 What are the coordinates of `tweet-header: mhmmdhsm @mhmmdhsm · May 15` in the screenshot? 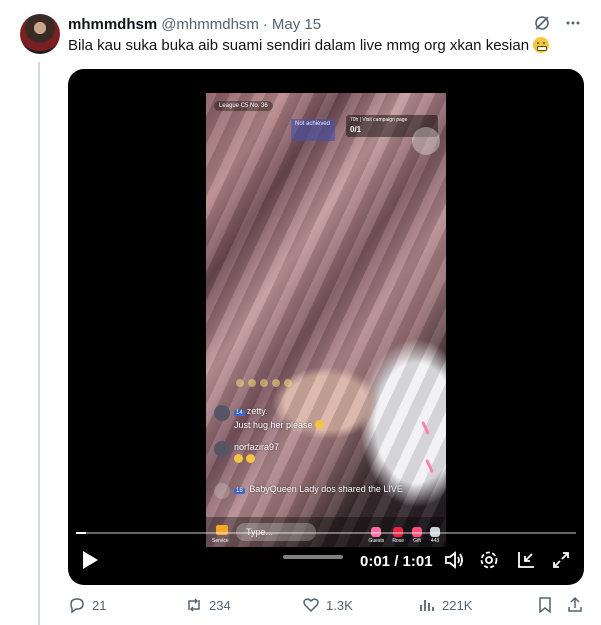 It's located at (324, 24).